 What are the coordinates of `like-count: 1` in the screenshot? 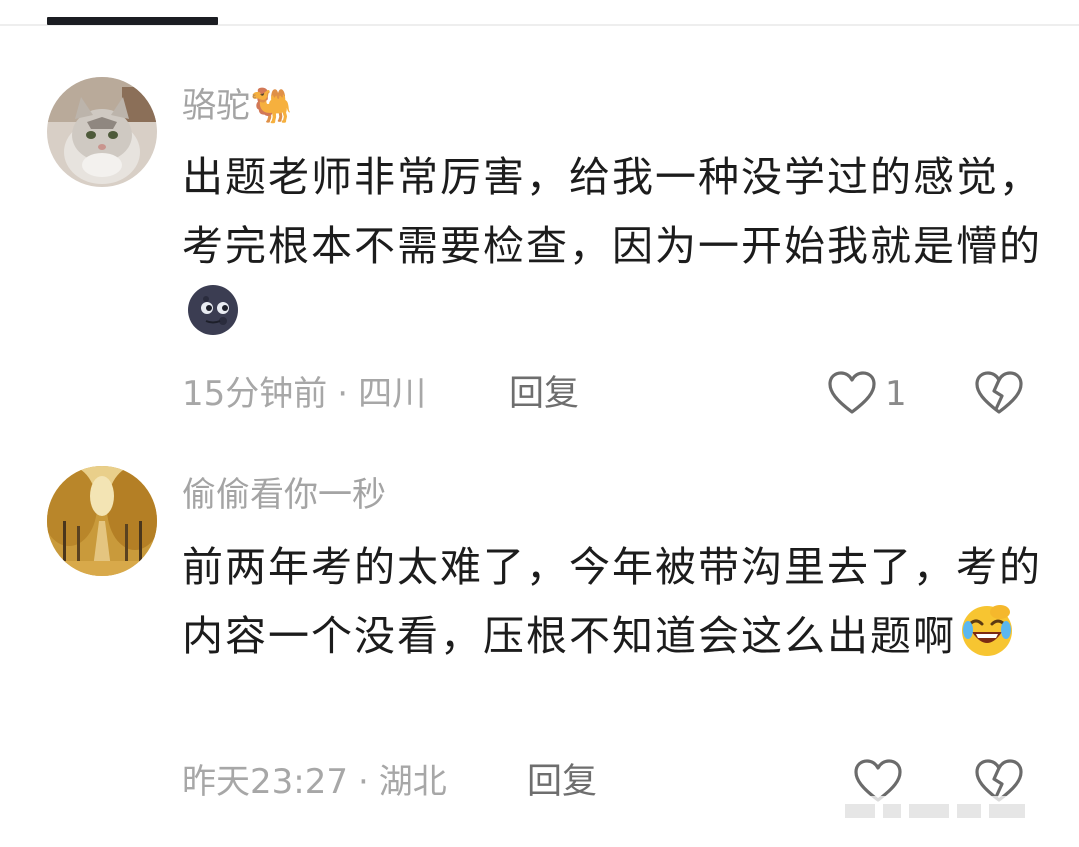 It's located at (896, 394).